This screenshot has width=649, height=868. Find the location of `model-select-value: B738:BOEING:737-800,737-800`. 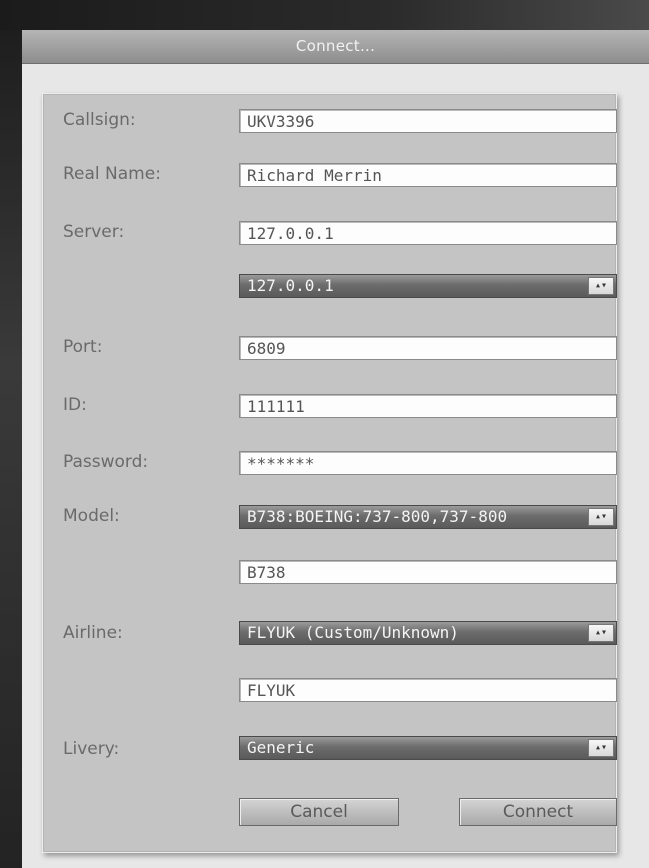

model-select-value: B738:BOEING:737-800,737-800 is located at coordinates (377, 516).